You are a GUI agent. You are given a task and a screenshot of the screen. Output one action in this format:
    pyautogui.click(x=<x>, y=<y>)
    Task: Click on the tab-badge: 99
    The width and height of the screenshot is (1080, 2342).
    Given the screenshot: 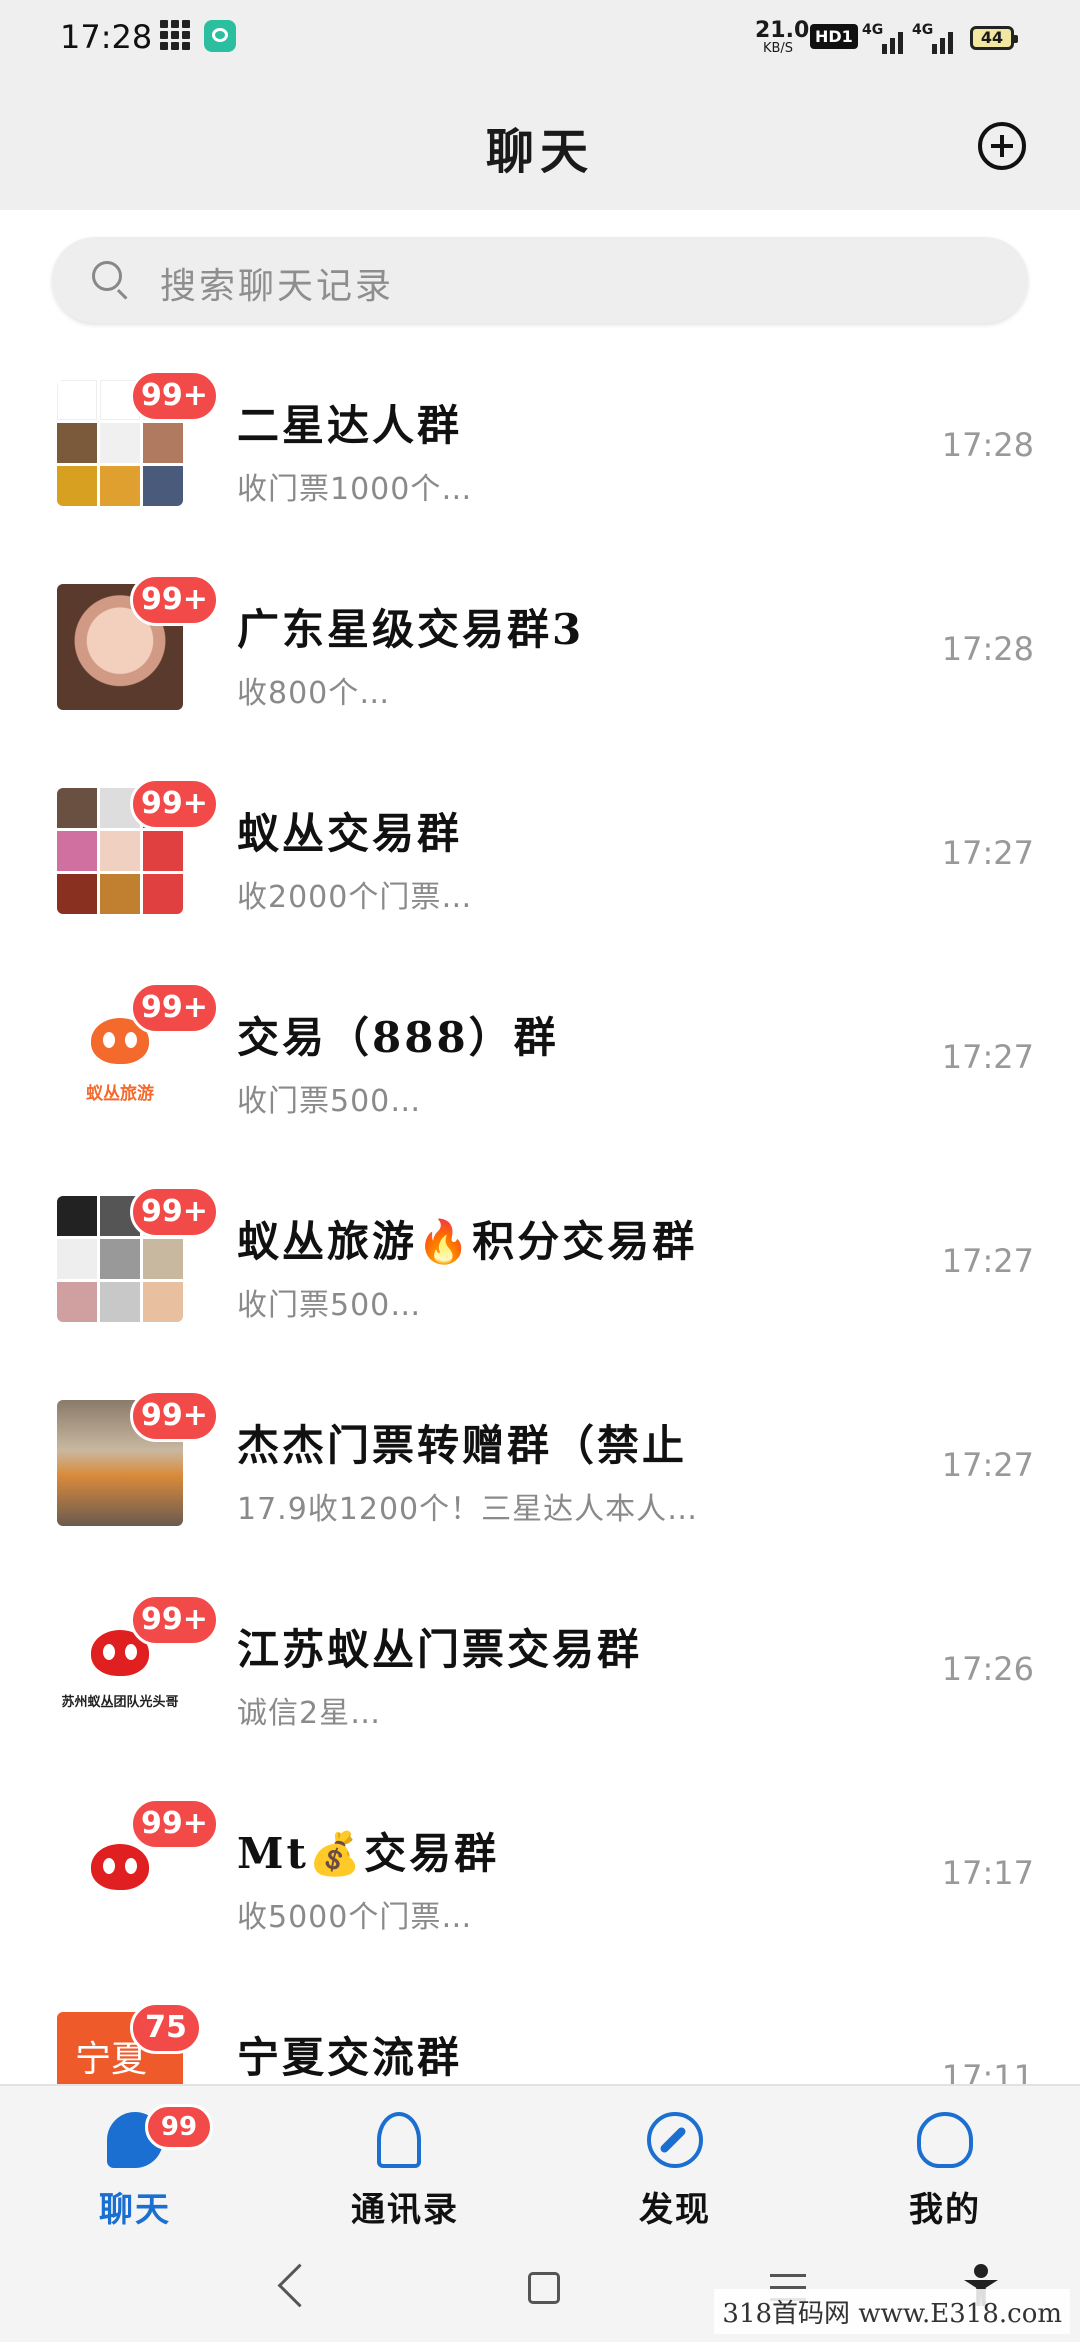 What is the action you would take?
    pyautogui.click(x=179, y=2127)
    